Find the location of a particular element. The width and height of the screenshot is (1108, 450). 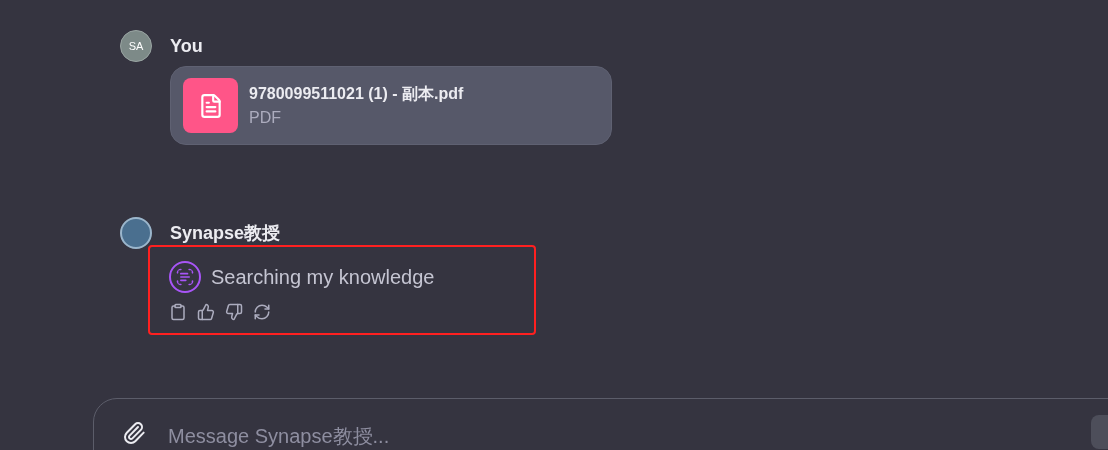

status-text: Searching my knowledge is located at coordinates (323, 277).